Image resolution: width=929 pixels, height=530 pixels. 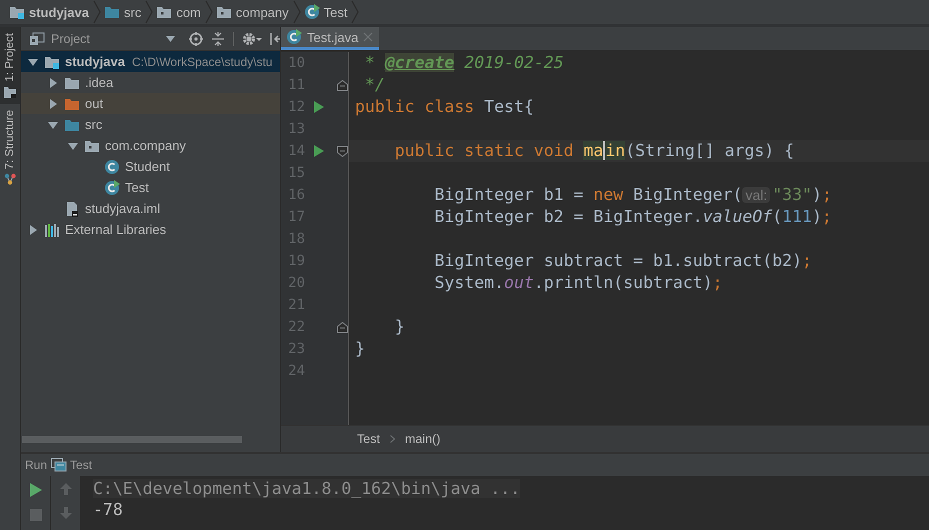 I want to click on tree-item-label: src, so click(x=93, y=124).